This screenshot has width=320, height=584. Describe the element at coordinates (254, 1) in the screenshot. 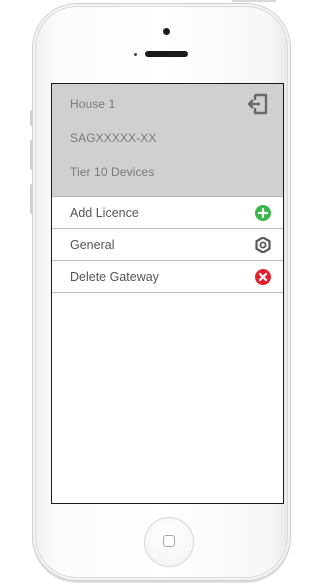

I see `decorative-line` at that location.